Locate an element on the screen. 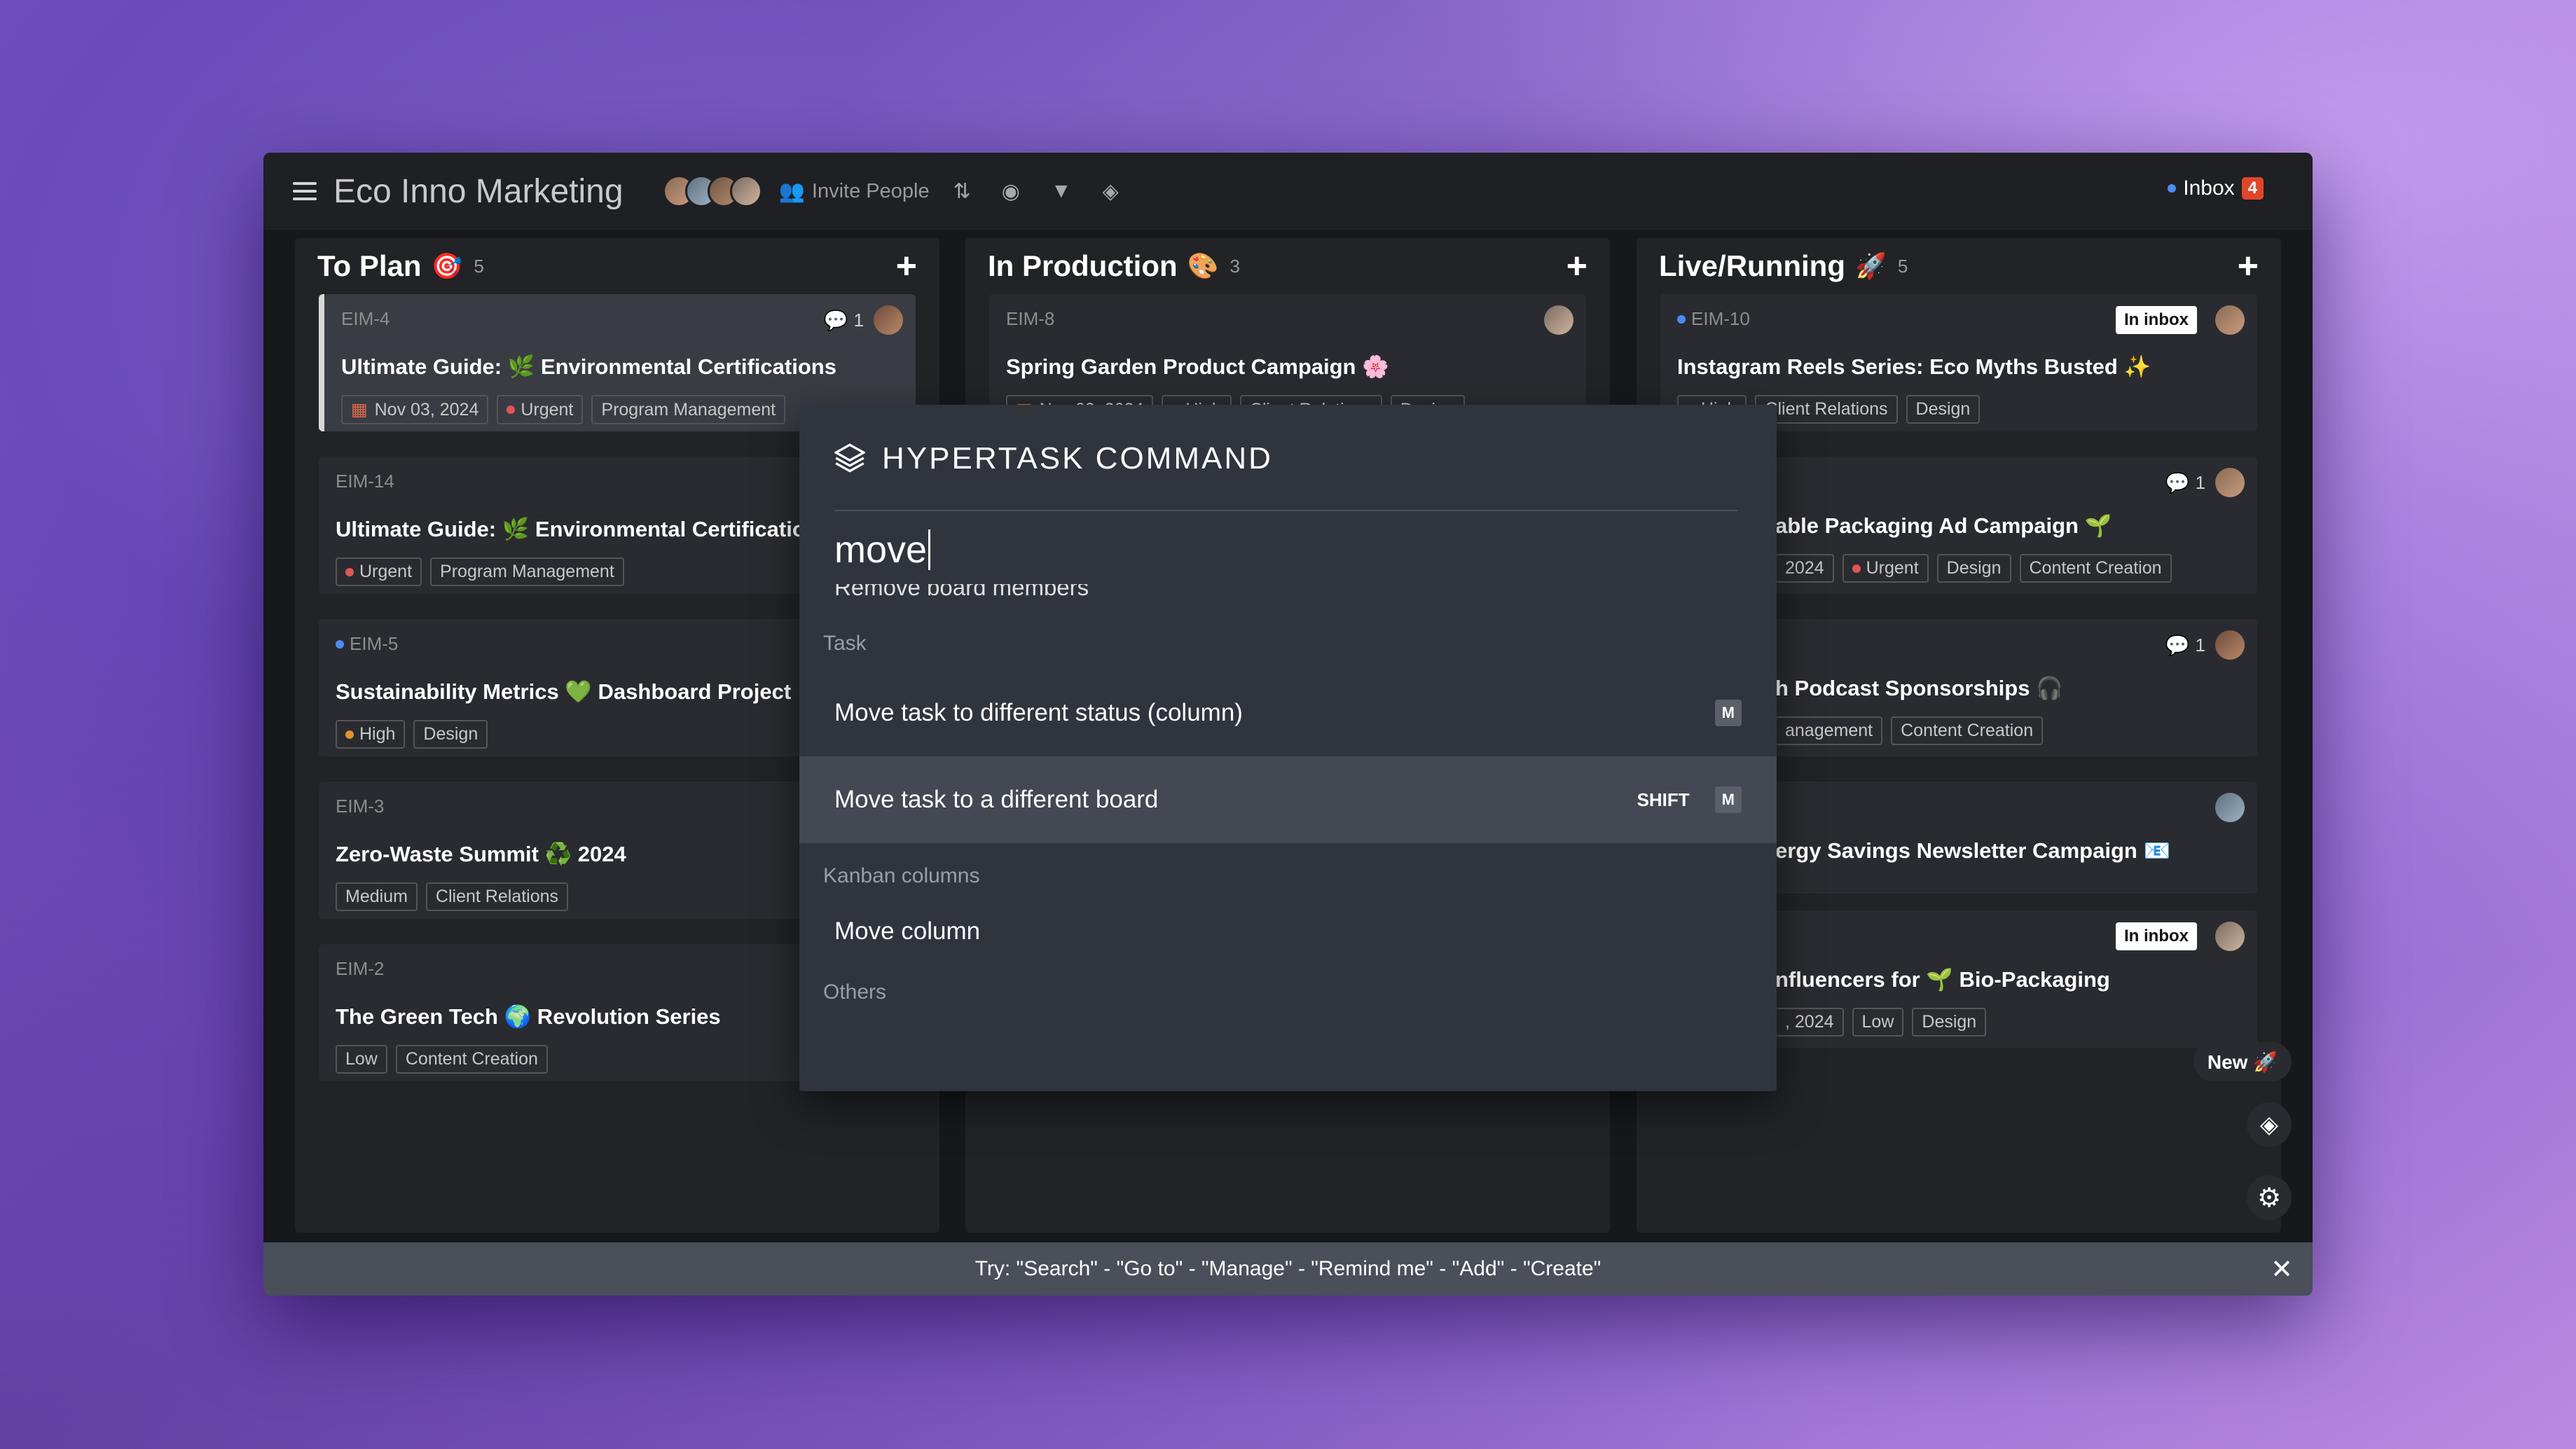 The height and width of the screenshot is (1449, 2576). new-task-button: New 🚀 is located at coordinates (2242, 1061).